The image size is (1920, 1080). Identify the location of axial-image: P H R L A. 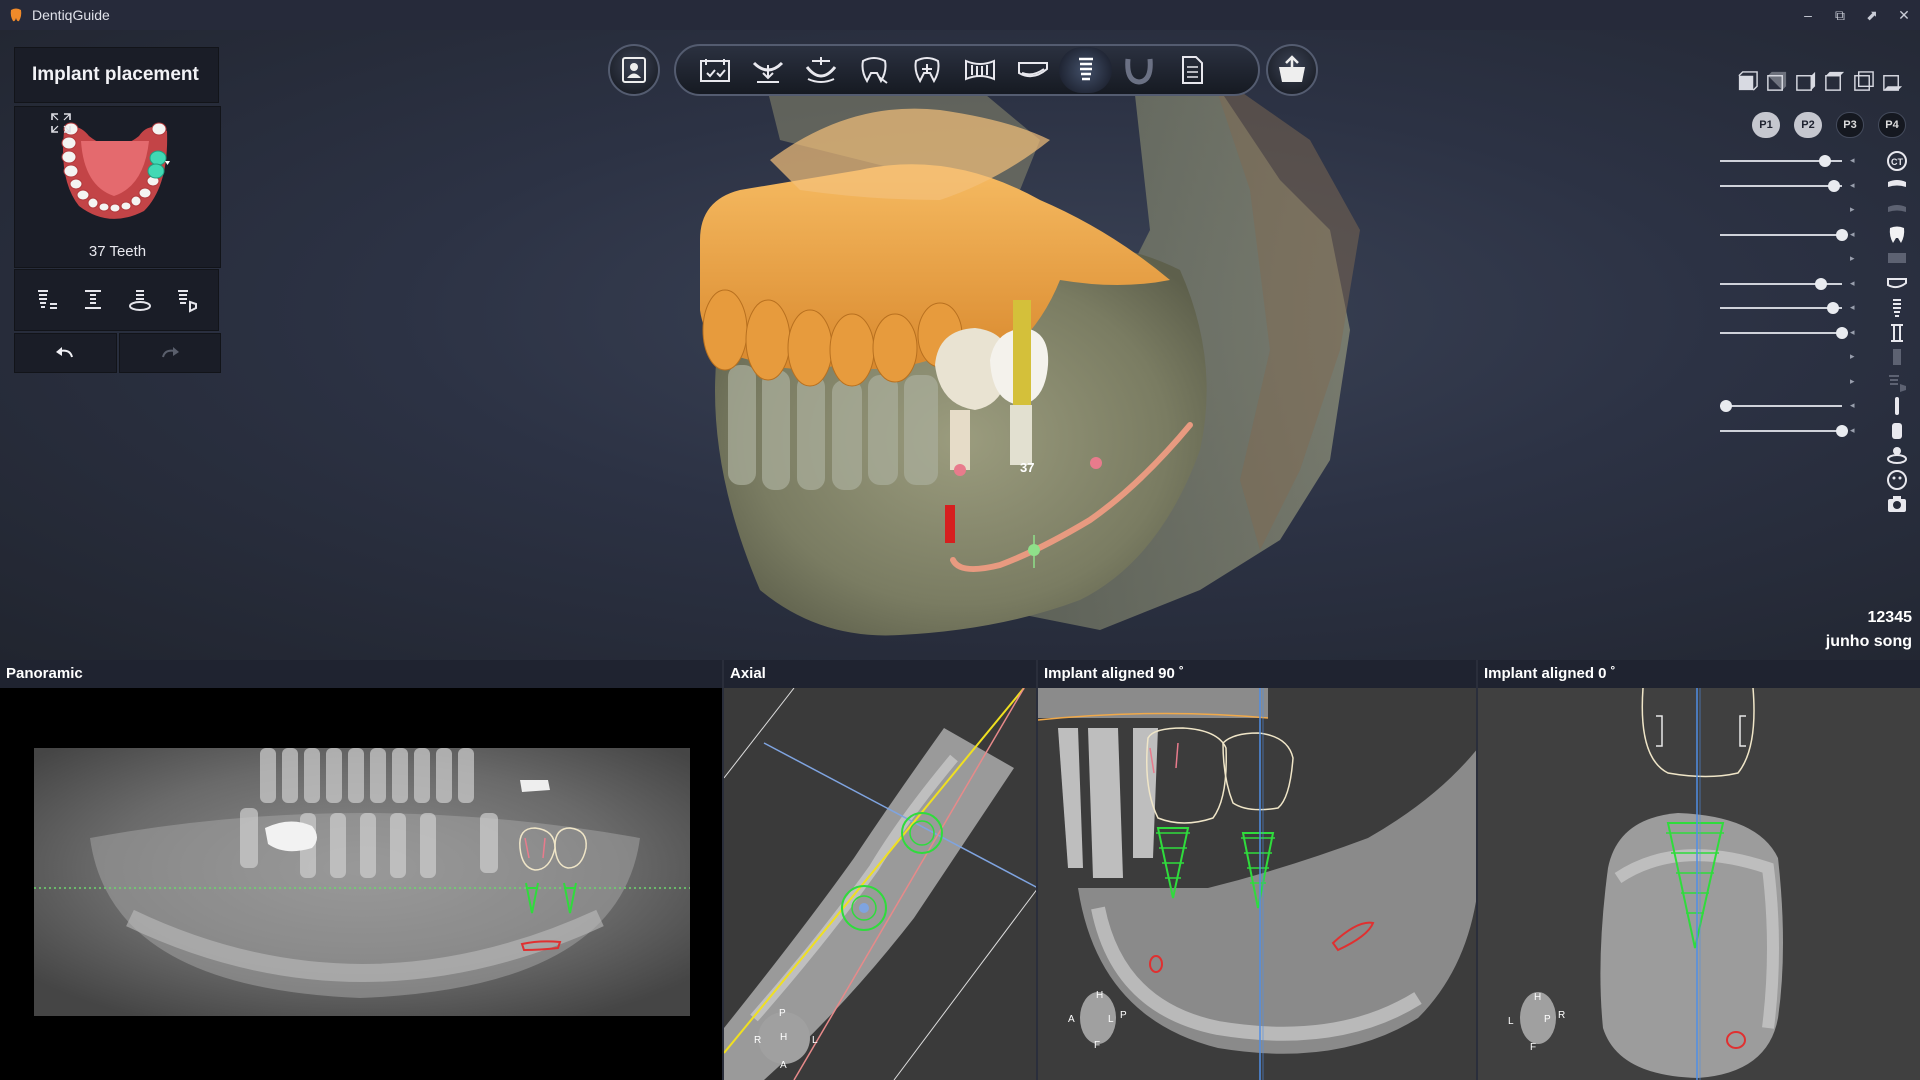
(881, 884).